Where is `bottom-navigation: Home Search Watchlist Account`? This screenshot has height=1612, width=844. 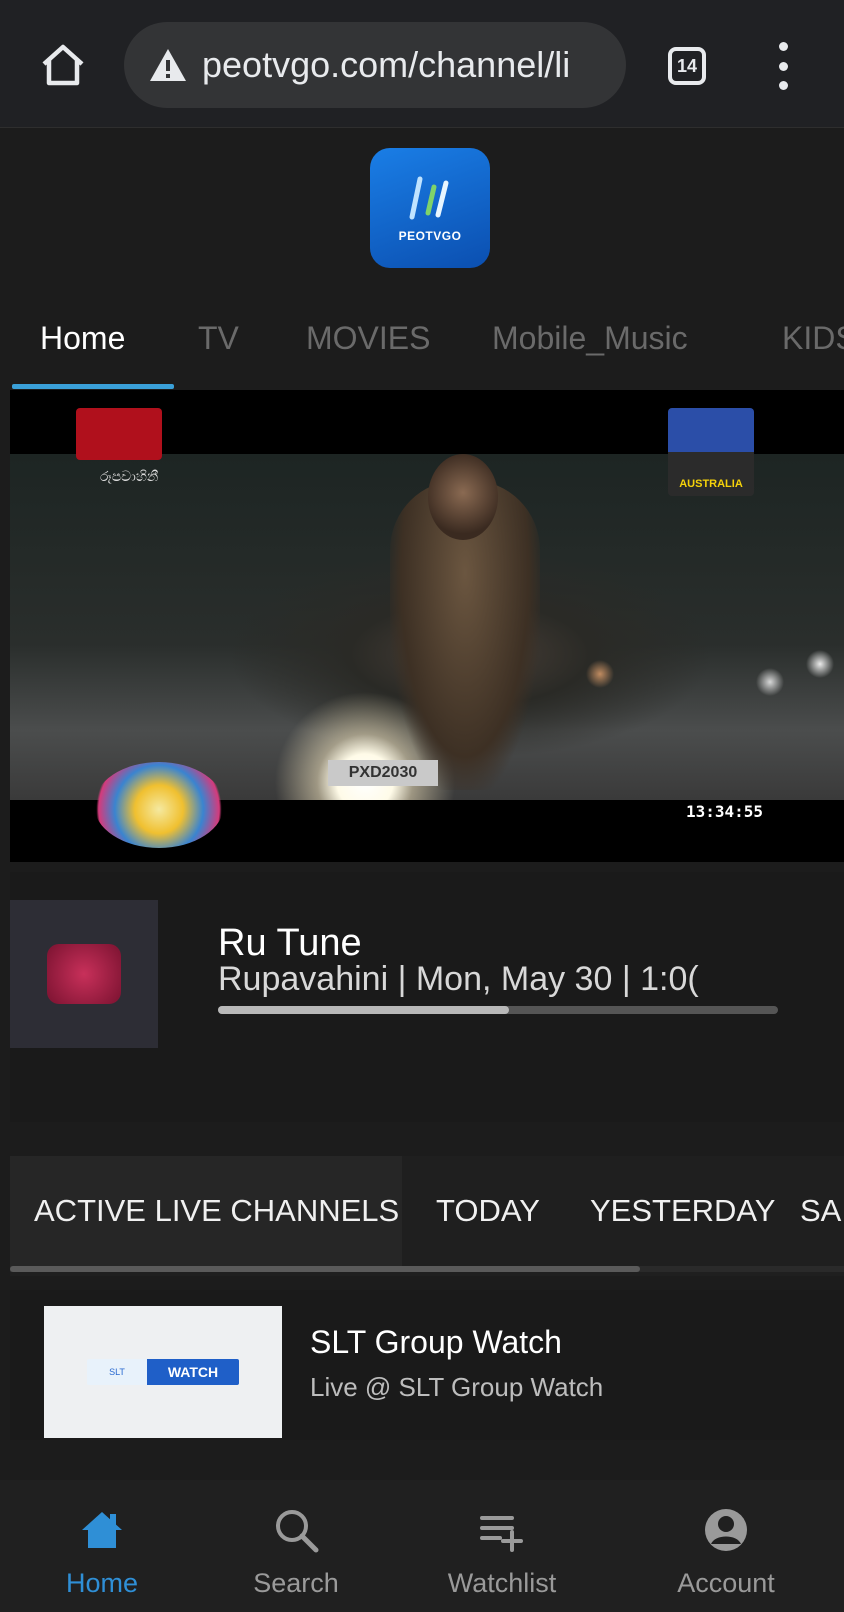 bottom-navigation: Home Search Watchlist Account is located at coordinates (422, 1546).